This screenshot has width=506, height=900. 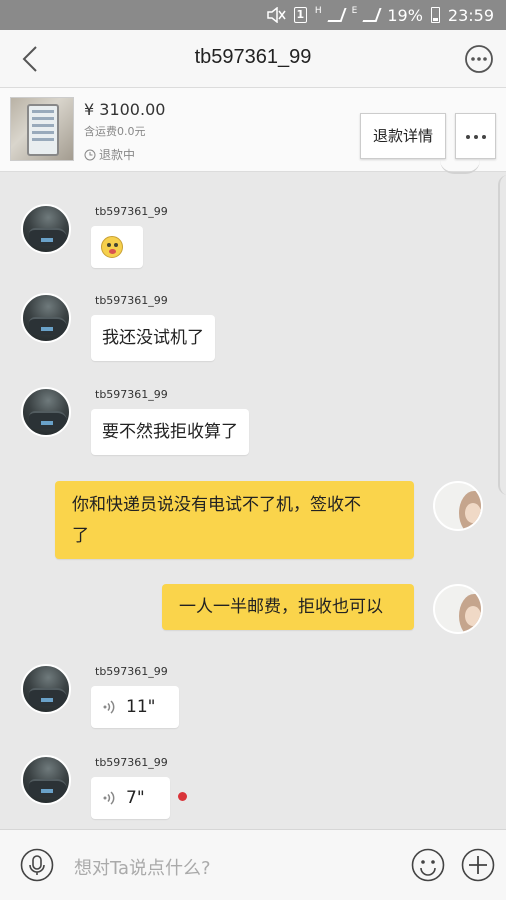 What do you see at coordinates (428, 865) in the screenshot?
I see `emoji-icon` at bounding box center [428, 865].